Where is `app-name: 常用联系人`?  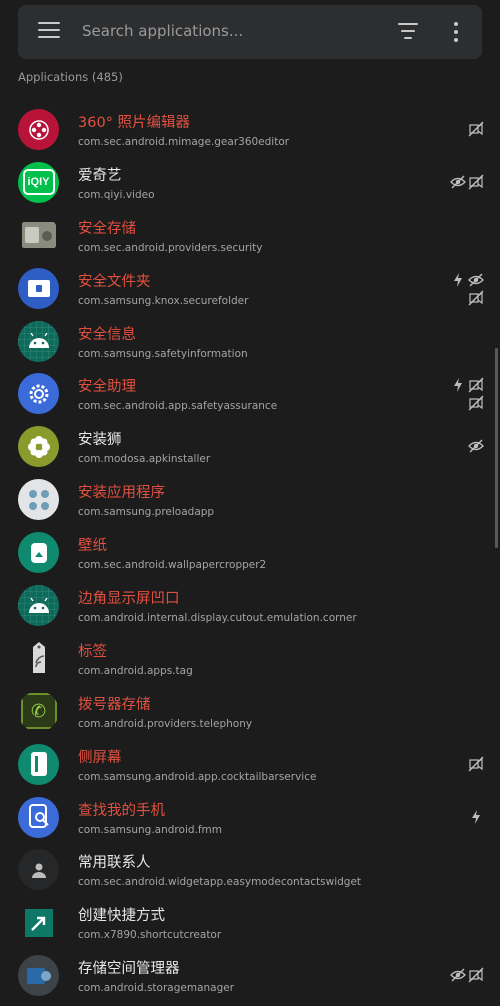
app-name: 常用联系人 is located at coordinates (114, 863).